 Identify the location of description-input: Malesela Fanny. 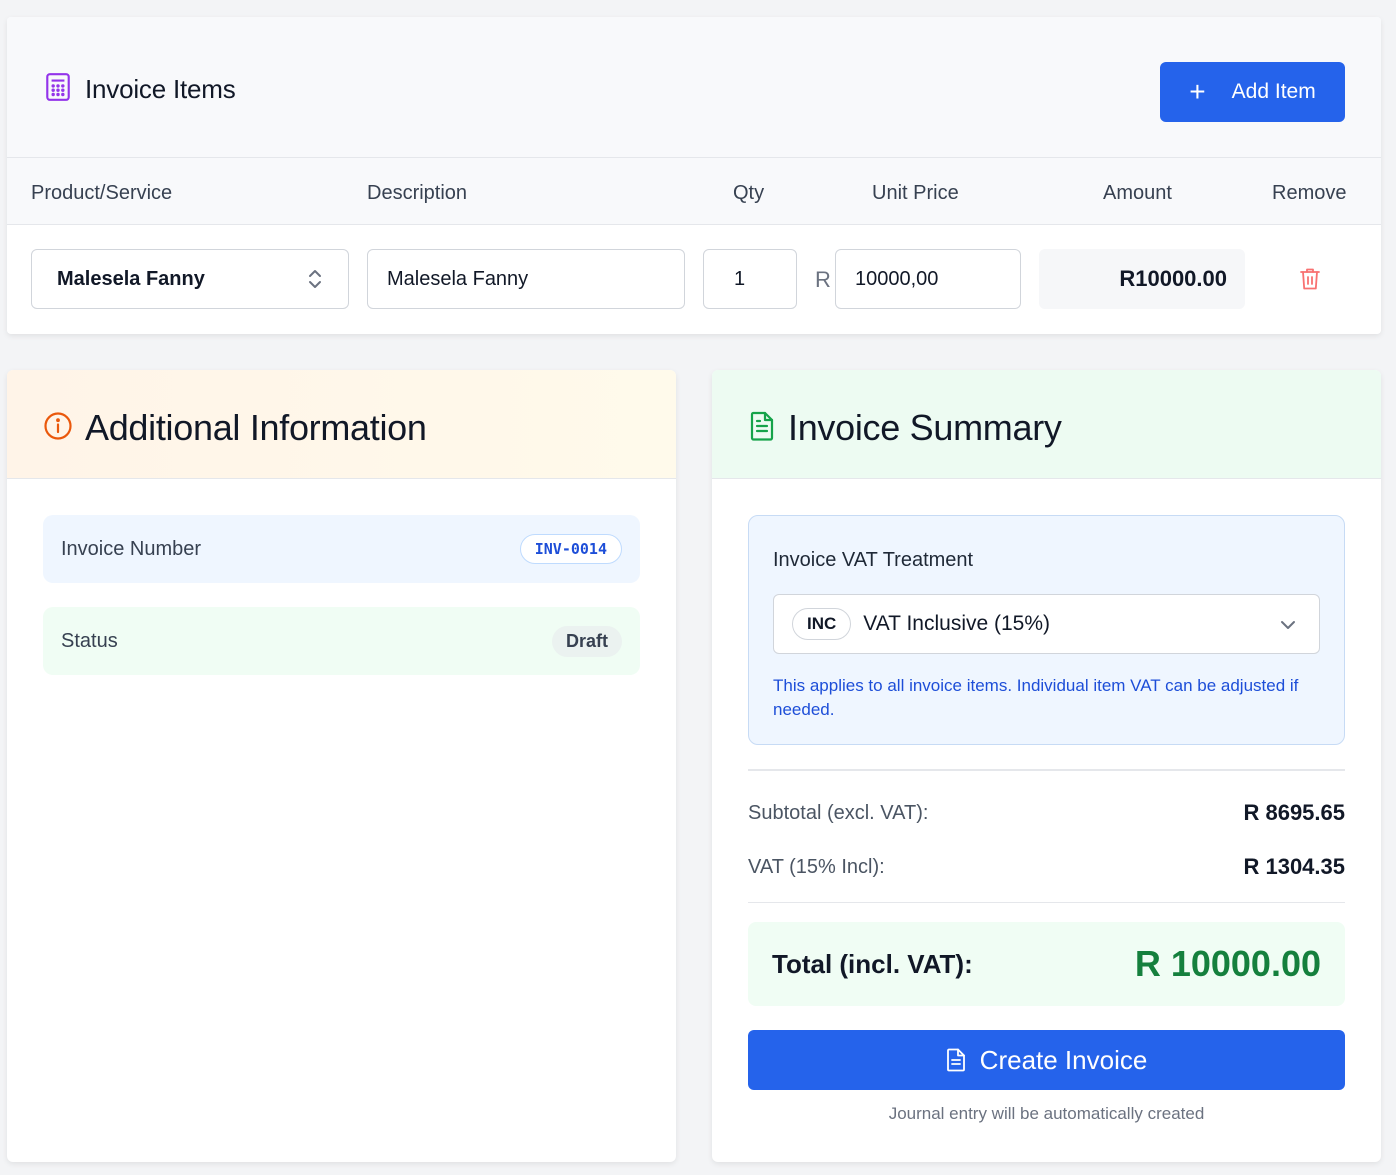
(526, 279).